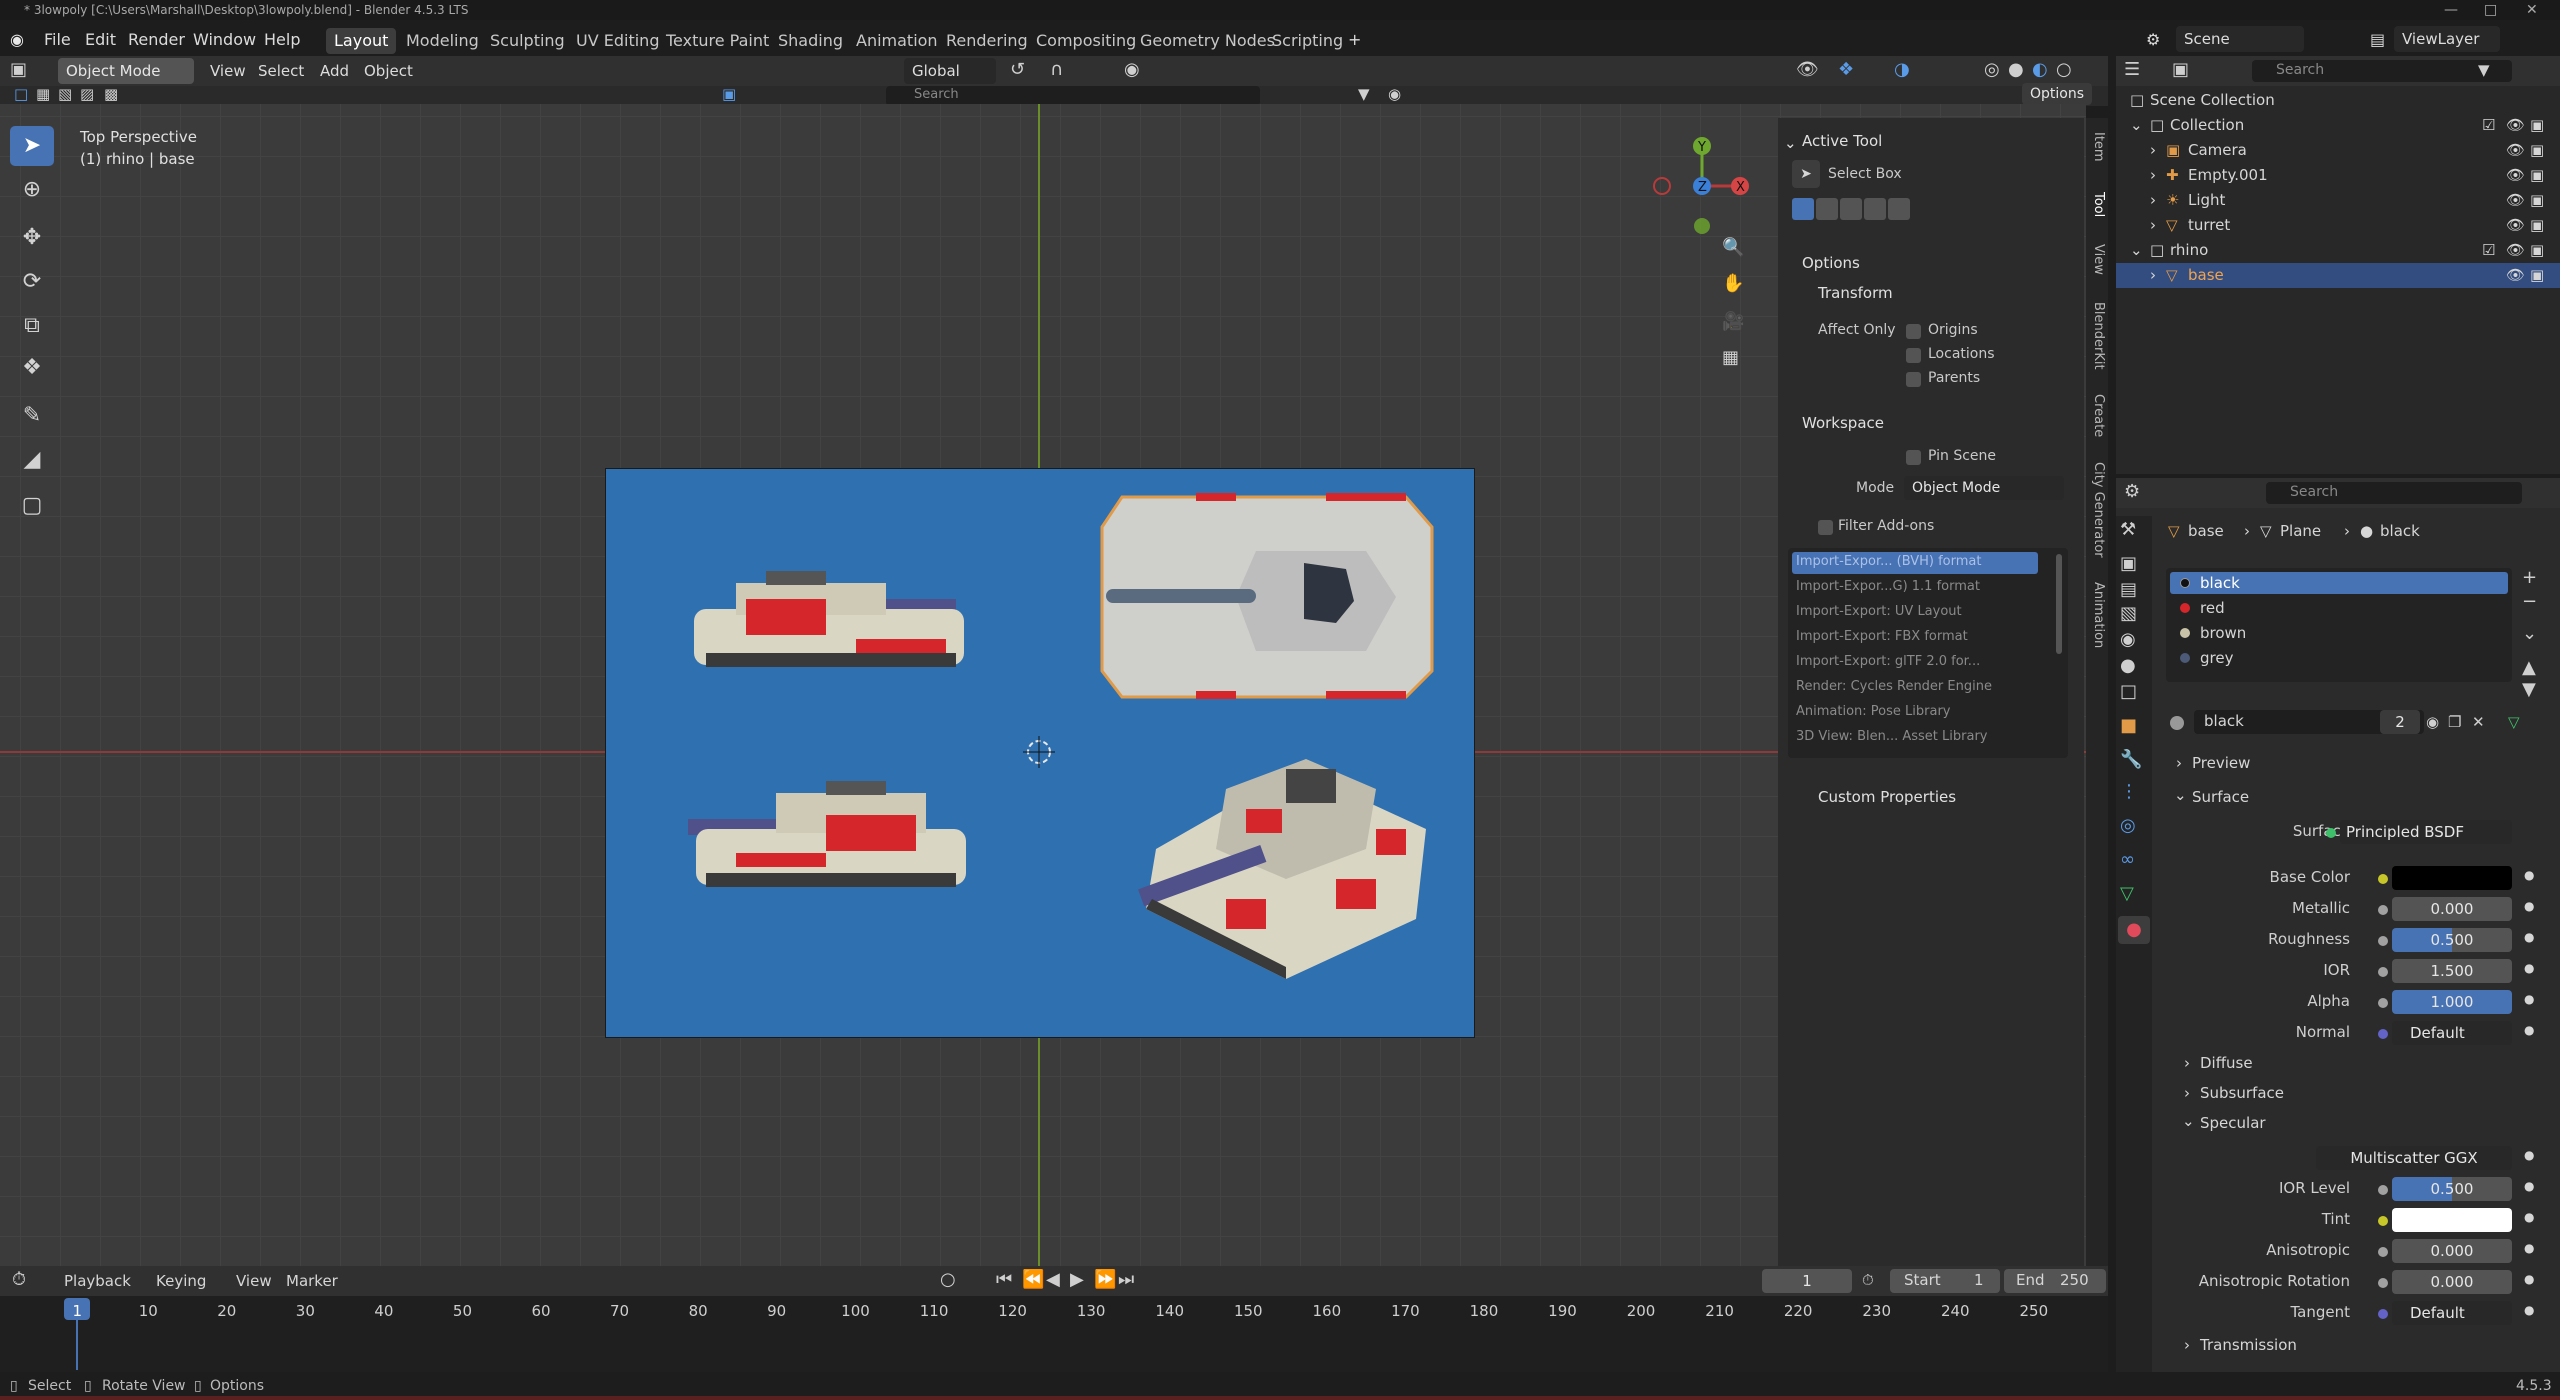 The image size is (2560, 1400). I want to click on gizmo-toggle-icon: ❖, so click(1846, 70).